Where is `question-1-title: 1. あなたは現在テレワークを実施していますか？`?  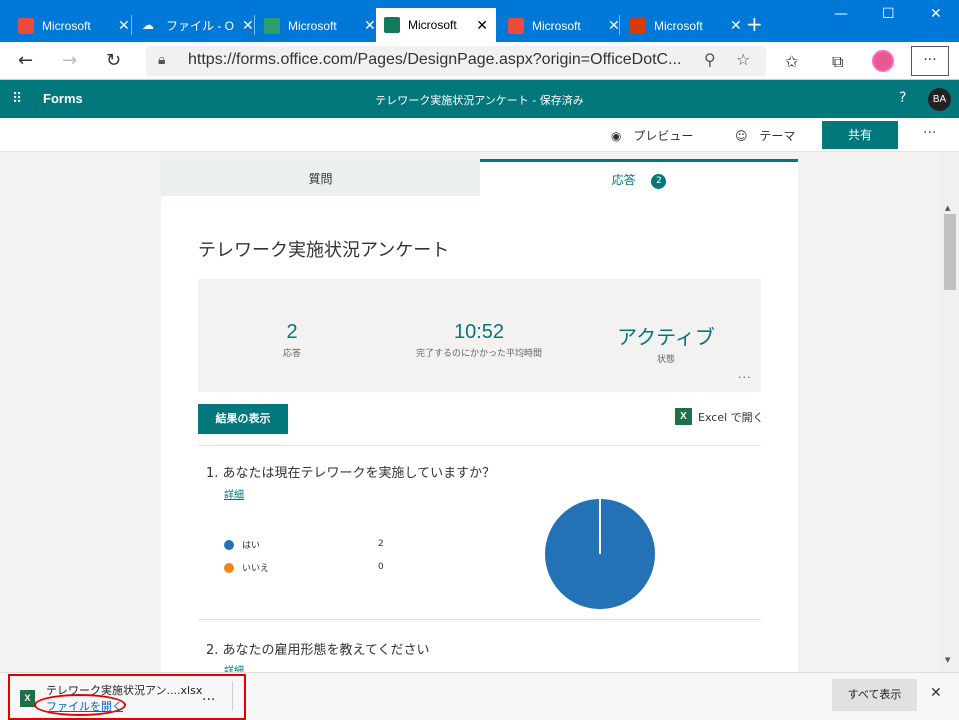 question-1-title: 1. あなたは現在テレワークを実施していますか？ is located at coordinates (351, 473).